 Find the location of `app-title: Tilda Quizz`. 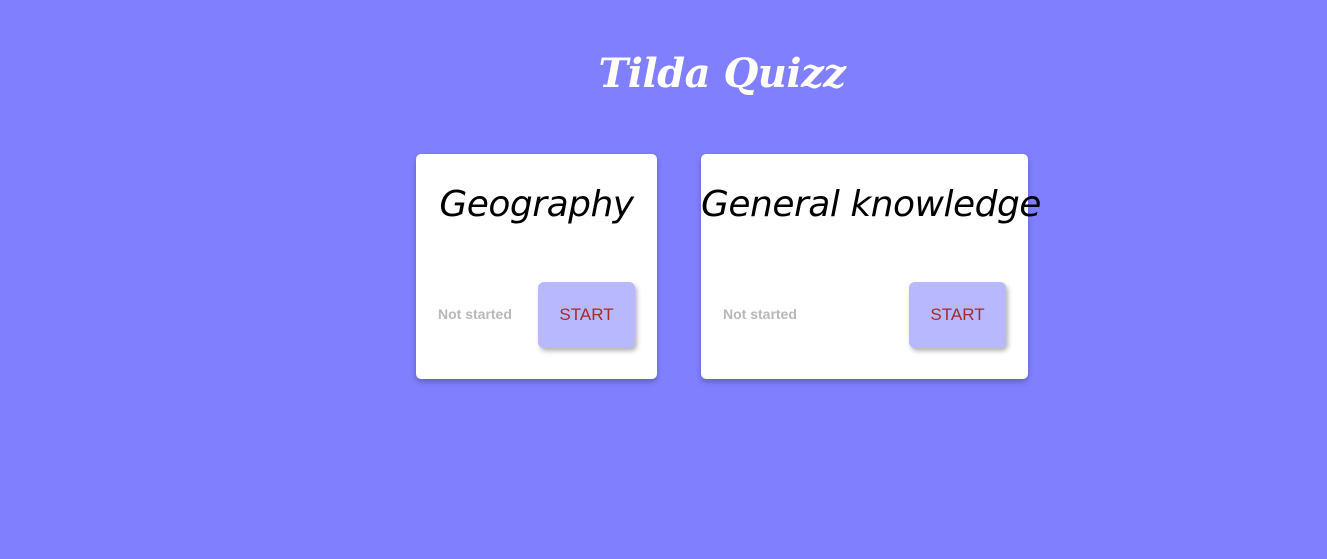

app-title: Tilda Quizz is located at coordinates (722, 73).